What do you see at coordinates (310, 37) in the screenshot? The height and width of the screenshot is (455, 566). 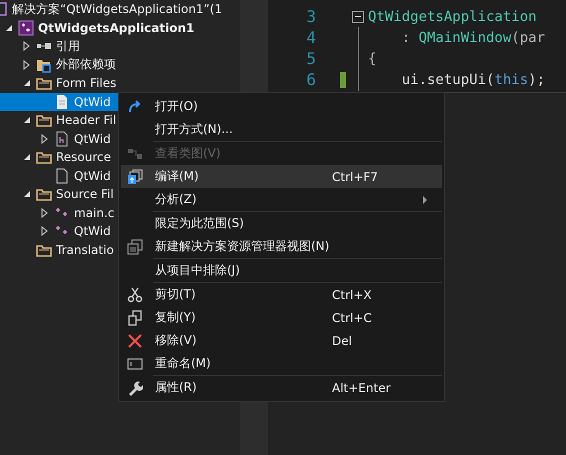 I see `line-number: 4` at bounding box center [310, 37].